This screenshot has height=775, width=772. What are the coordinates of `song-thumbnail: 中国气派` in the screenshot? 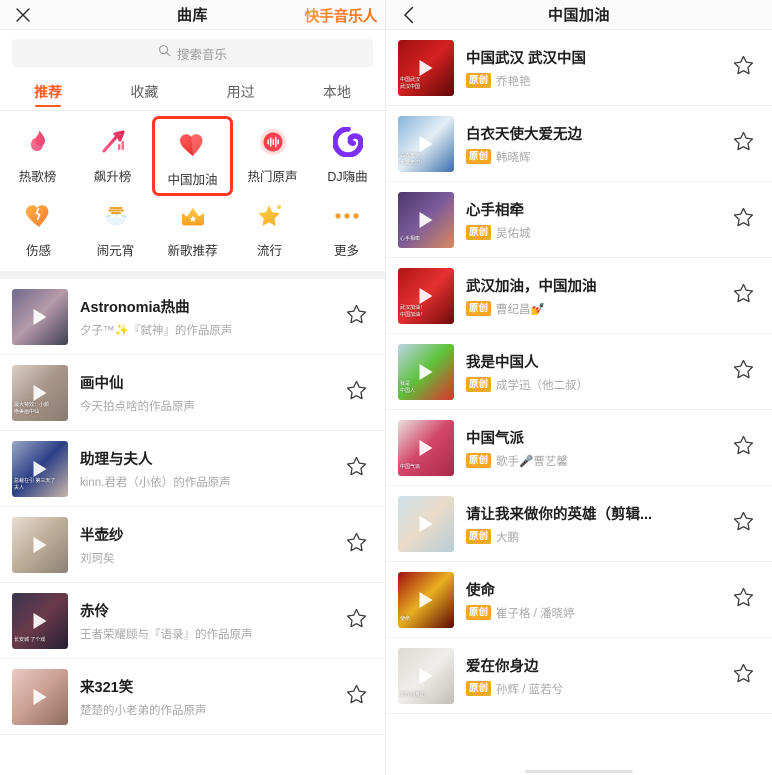 It's located at (426, 447).